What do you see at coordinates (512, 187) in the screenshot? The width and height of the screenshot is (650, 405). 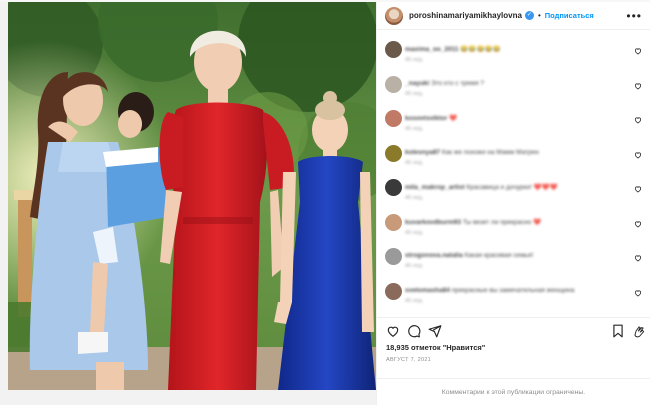 I see `comment-body: Красавица и дочурки! ❤️❤️❤️` at bounding box center [512, 187].